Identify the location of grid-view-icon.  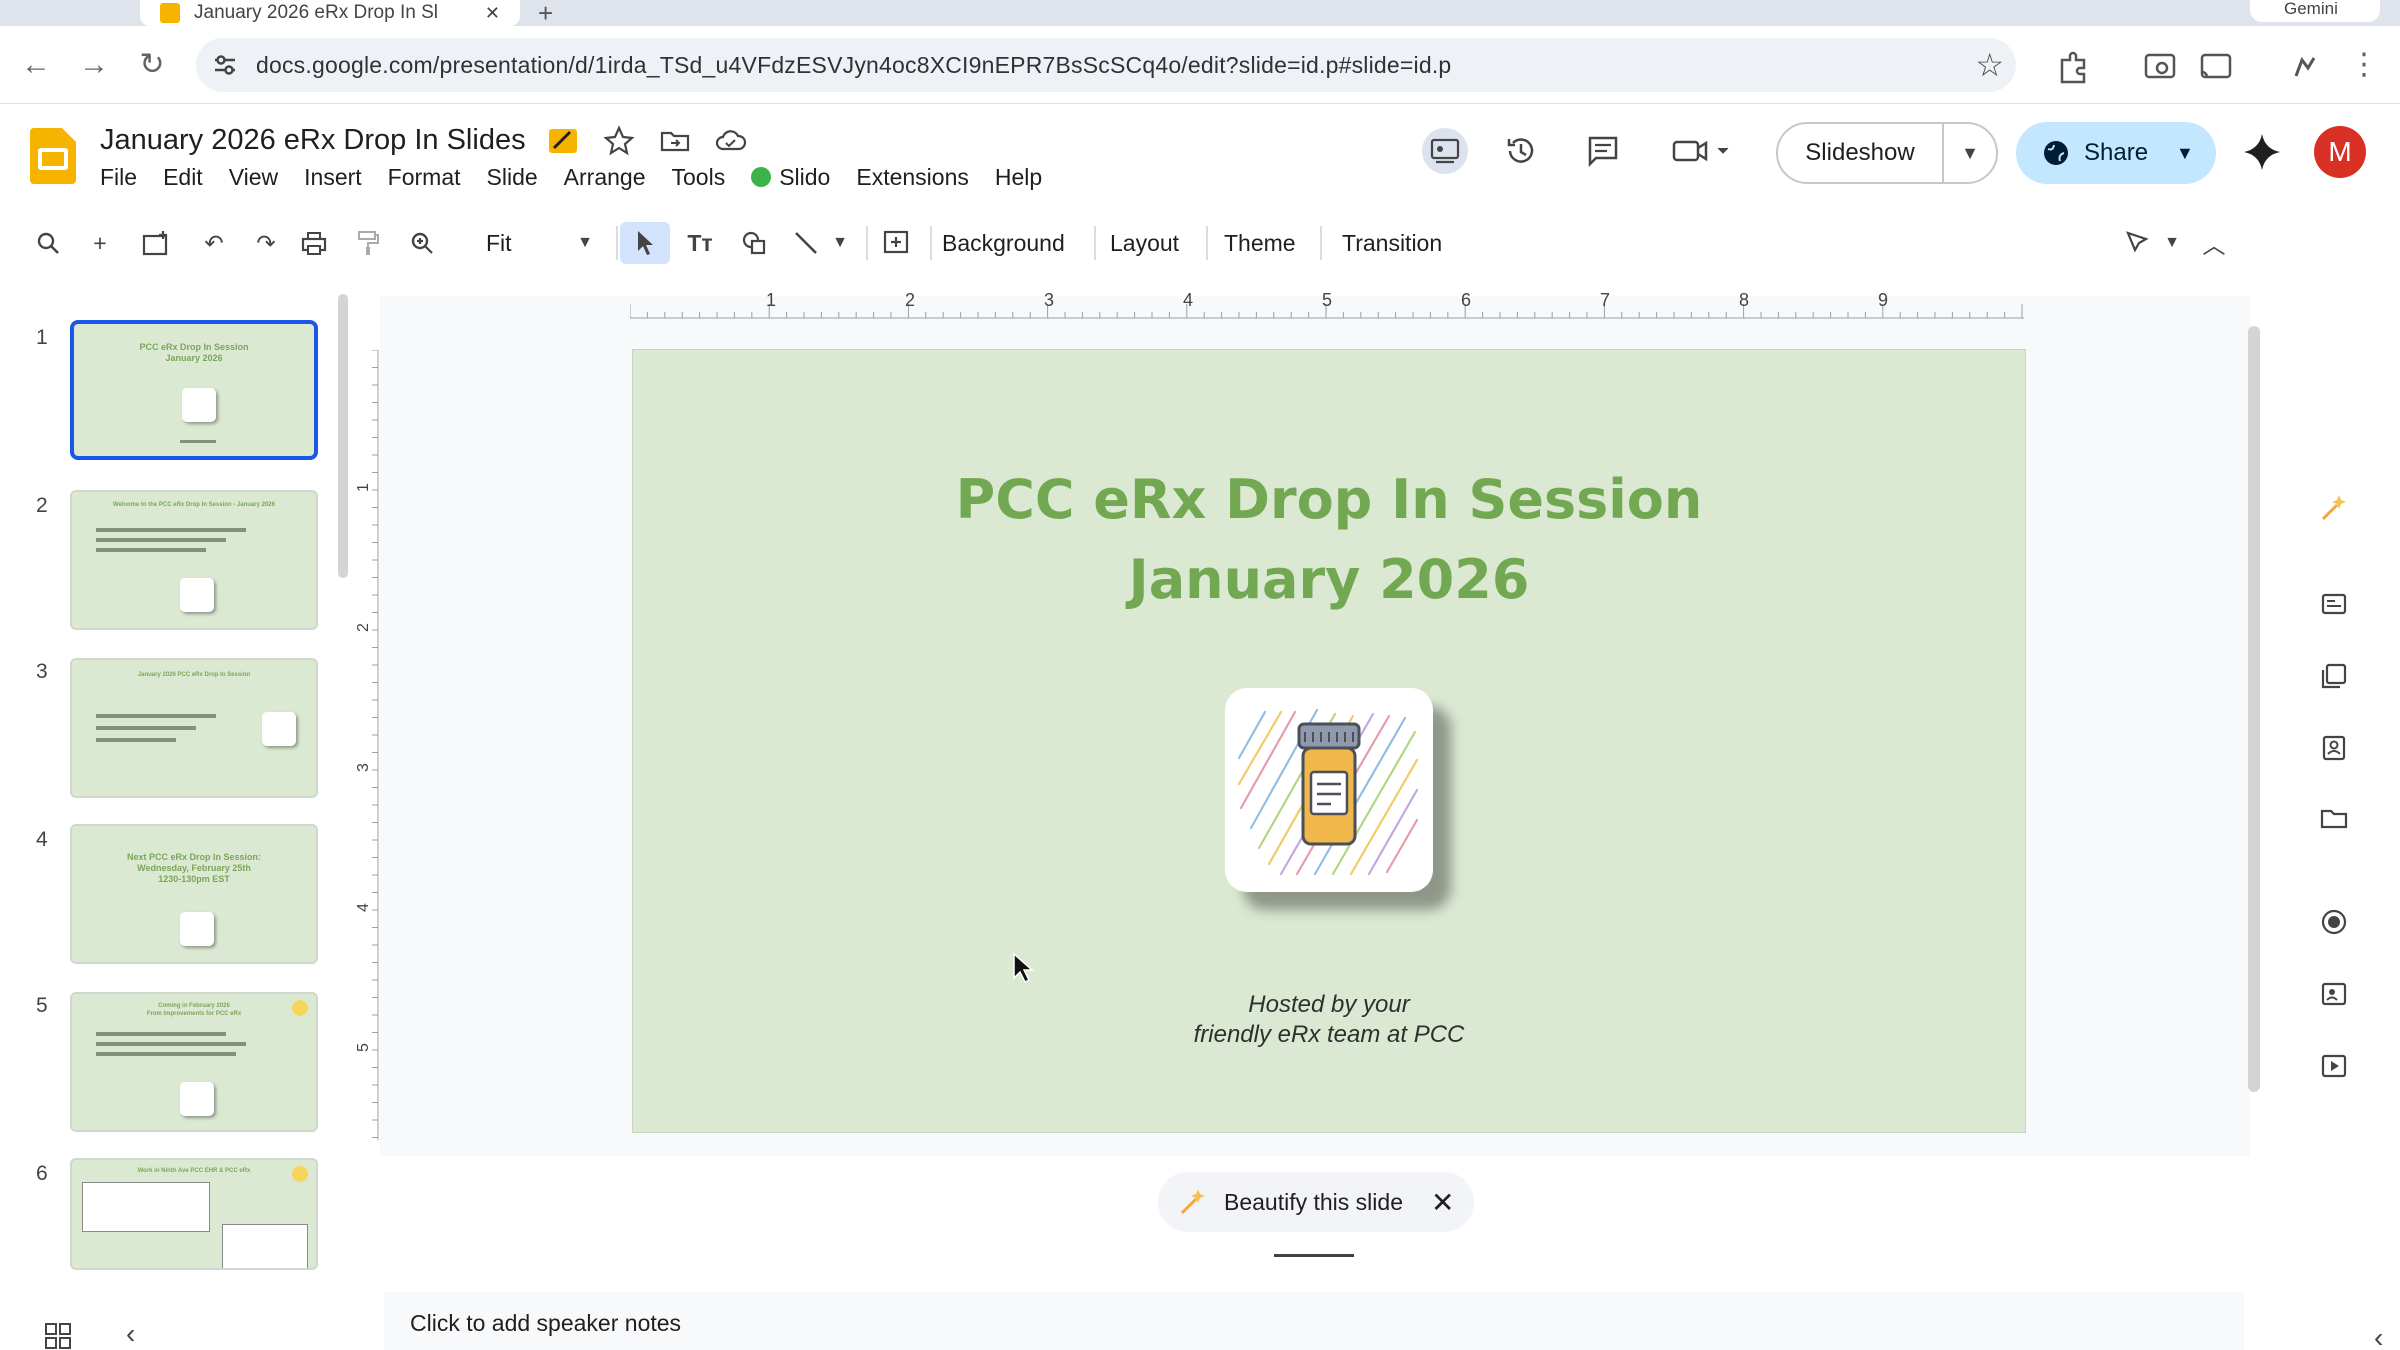
(58, 1336).